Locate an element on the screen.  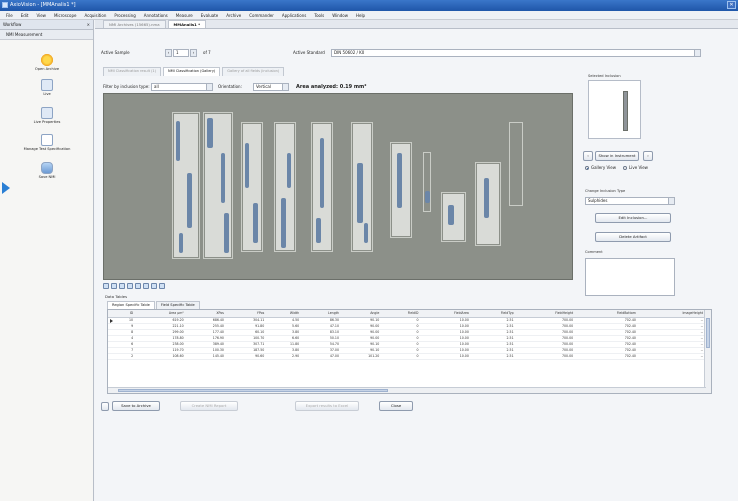
tab-field-specific: Field Specific Table is located at coordinates (177, 305).